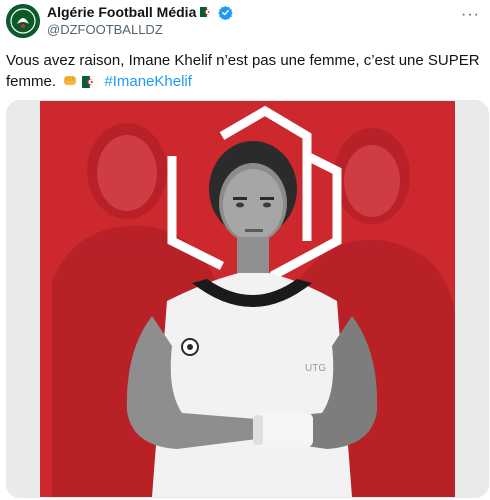 Image resolution: width=490 pixels, height=500 pixels. Describe the element at coordinates (31, 81) in the screenshot. I see `tweet-text-line2: femme.` at that location.